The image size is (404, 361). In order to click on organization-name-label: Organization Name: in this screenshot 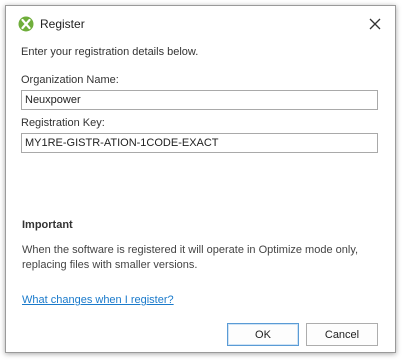, I will do `click(70, 80)`.